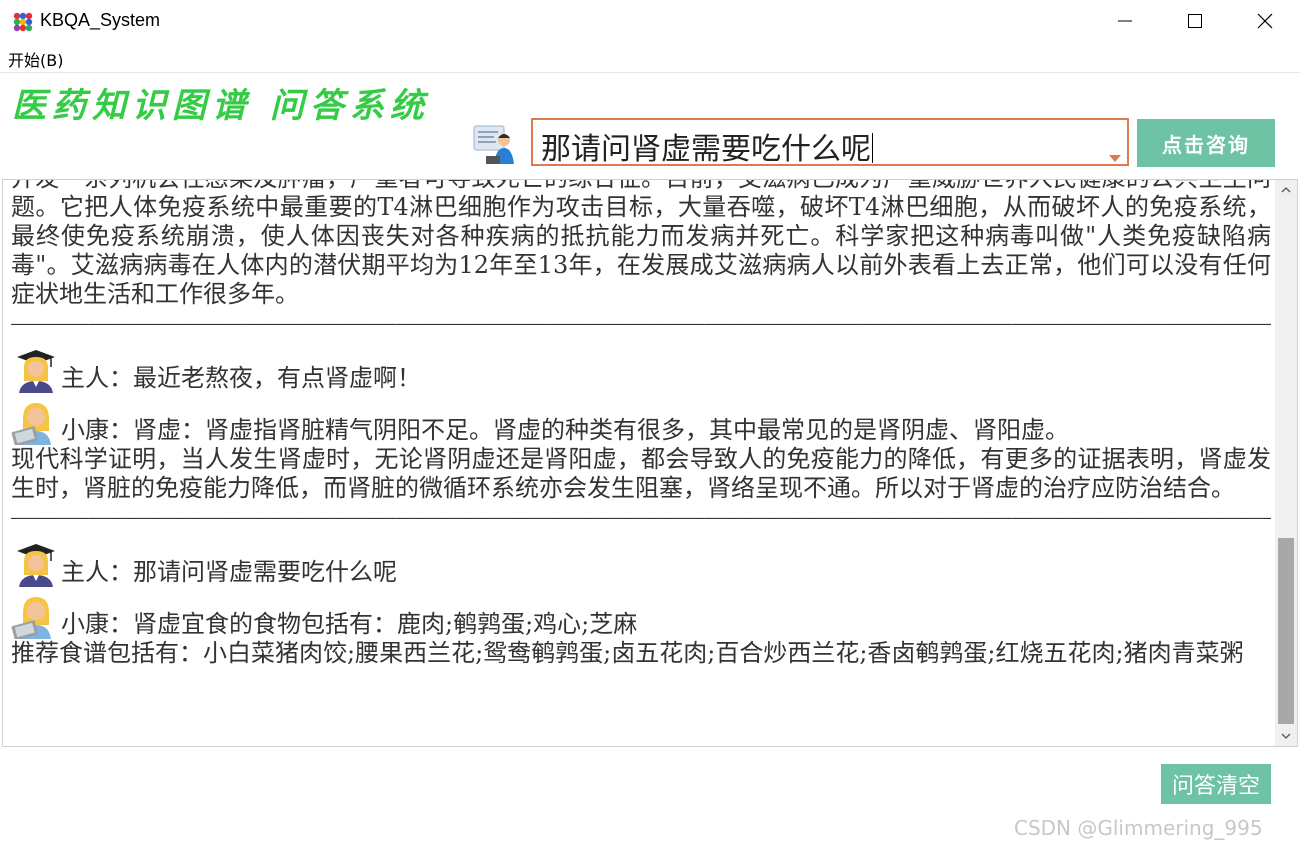  I want to click on scroll-up-button, so click(1286, 190).